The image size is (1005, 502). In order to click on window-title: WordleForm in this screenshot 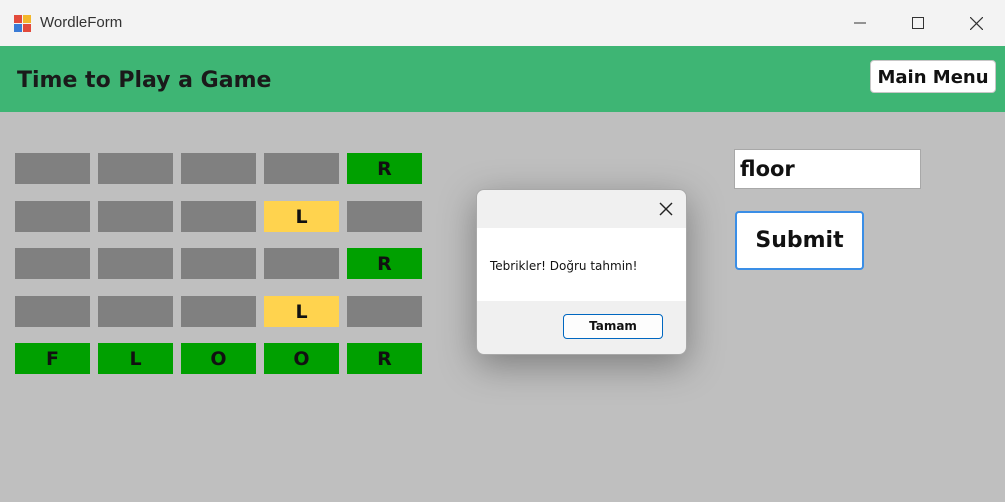, I will do `click(81, 22)`.